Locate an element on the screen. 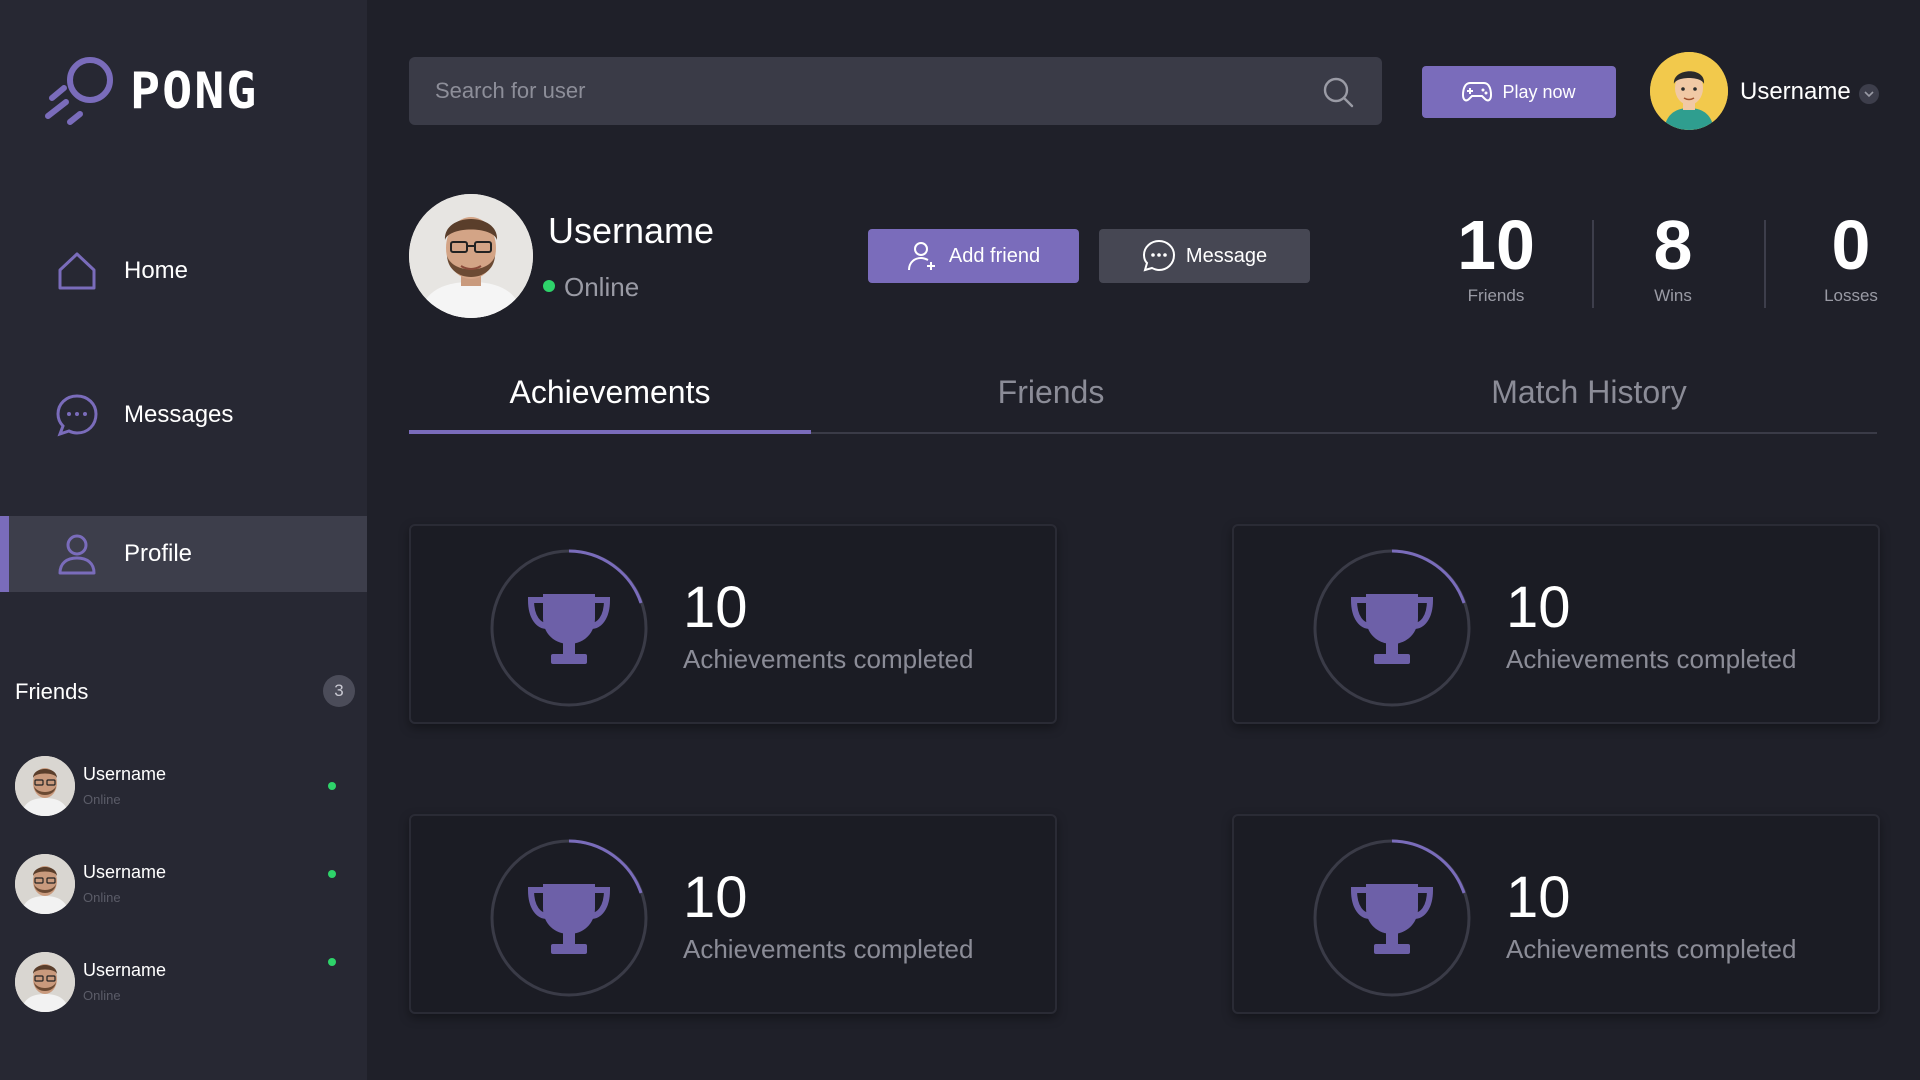 Image resolution: width=1920 pixels, height=1080 pixels. user-icon is located at coordinates (77, 554).